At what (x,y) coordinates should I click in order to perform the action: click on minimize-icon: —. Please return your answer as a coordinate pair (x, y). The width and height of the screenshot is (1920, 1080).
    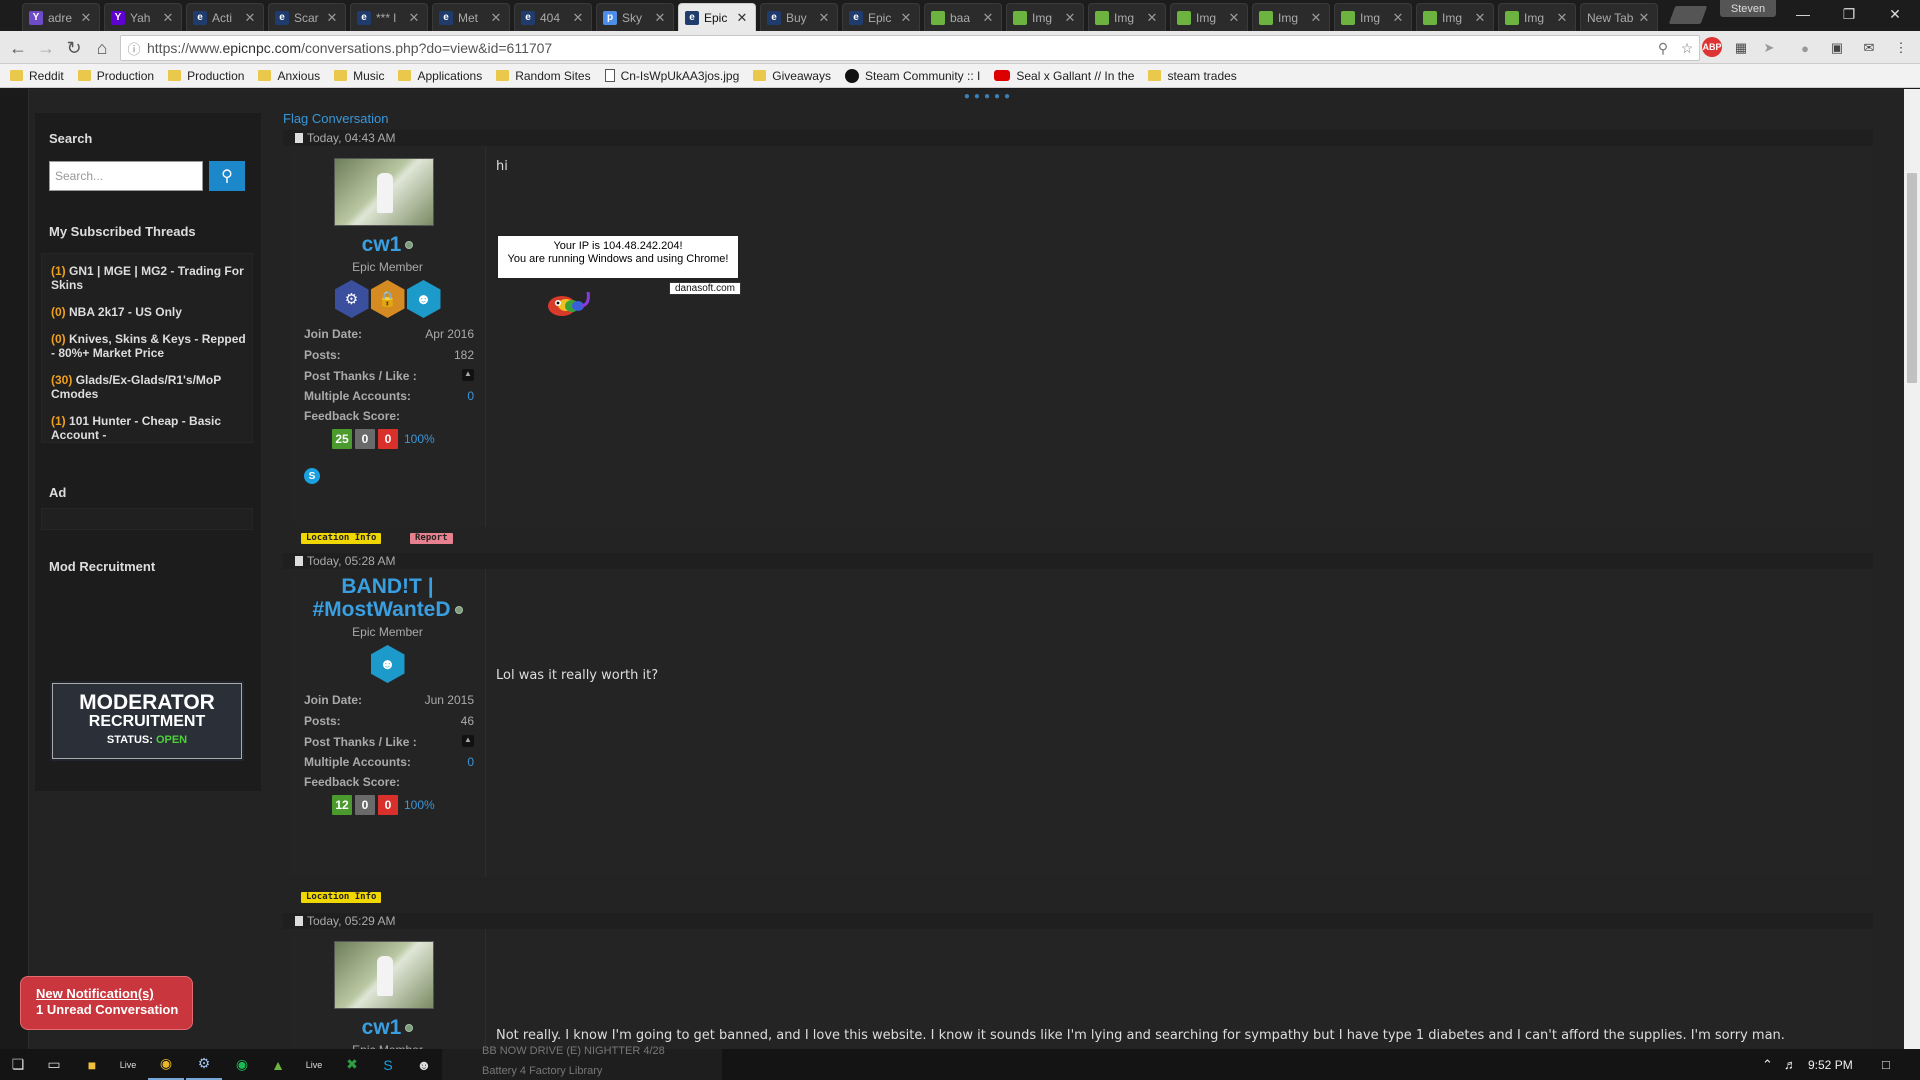
    Looking at the image, I should click on (1803, 14).